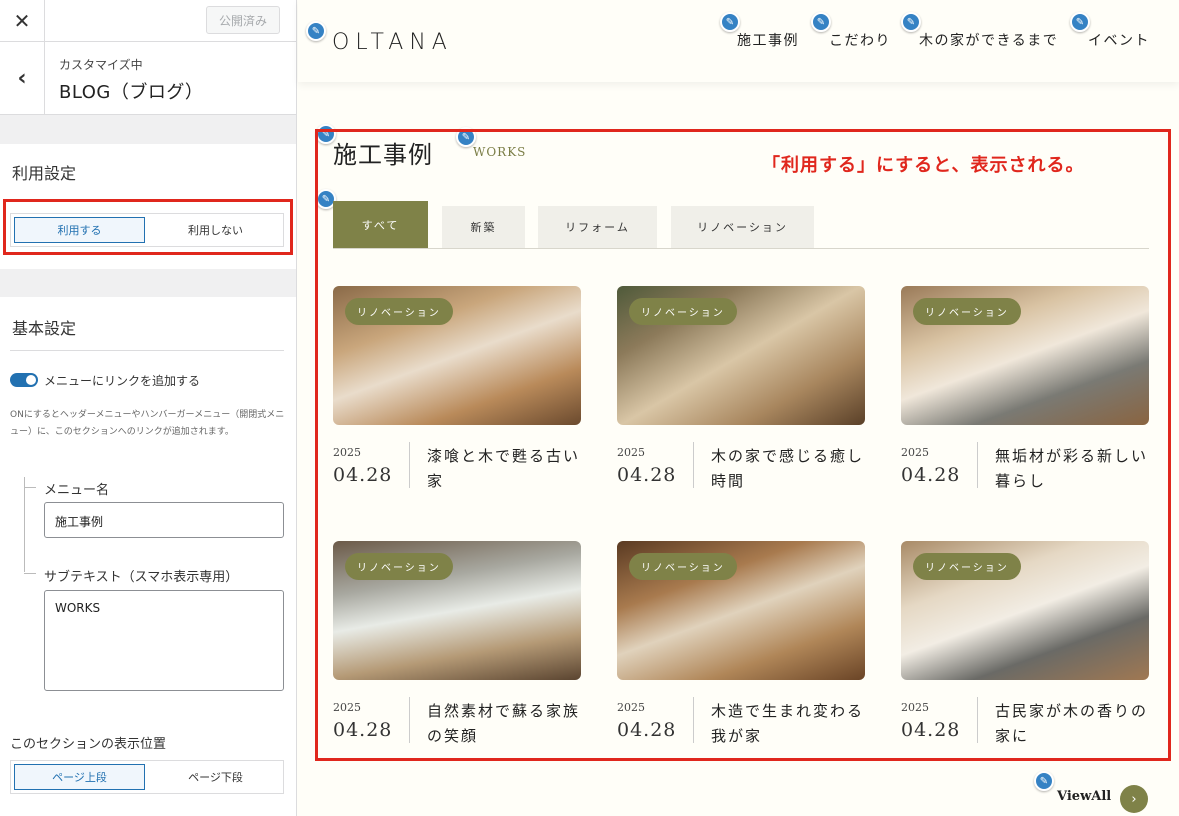  What do you see at coordinates (148, 21) in the screenshot?
I see `customizer-top-bar: ✕ 公開済み` at bounding box center [148, 21].